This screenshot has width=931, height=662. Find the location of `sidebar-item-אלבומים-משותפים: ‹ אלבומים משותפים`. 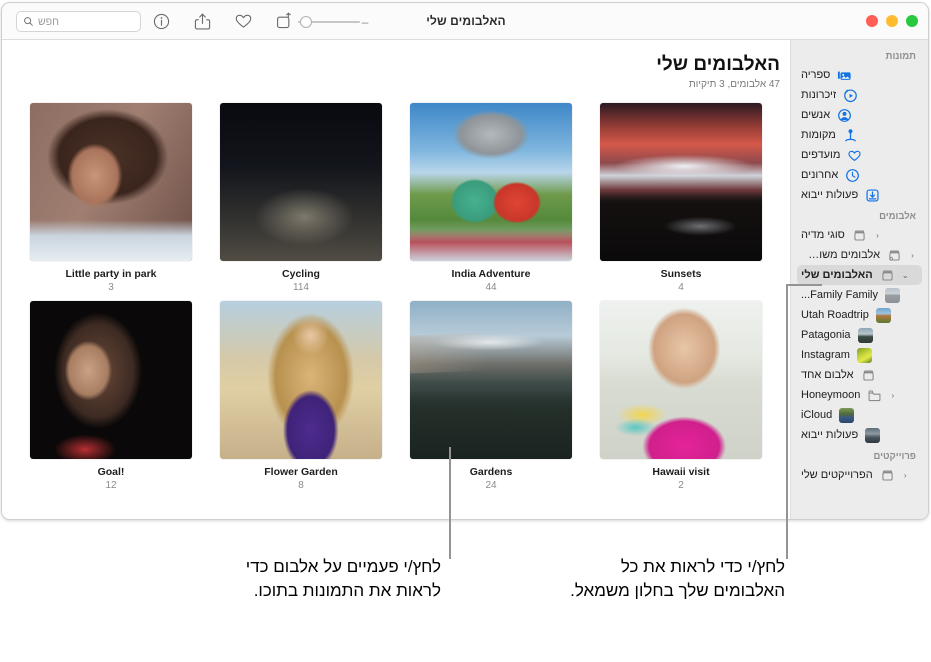

sidebar-item-אלבומים-משותפים: ‹ אלבומים משותפים is located at coordinates (859, 255).